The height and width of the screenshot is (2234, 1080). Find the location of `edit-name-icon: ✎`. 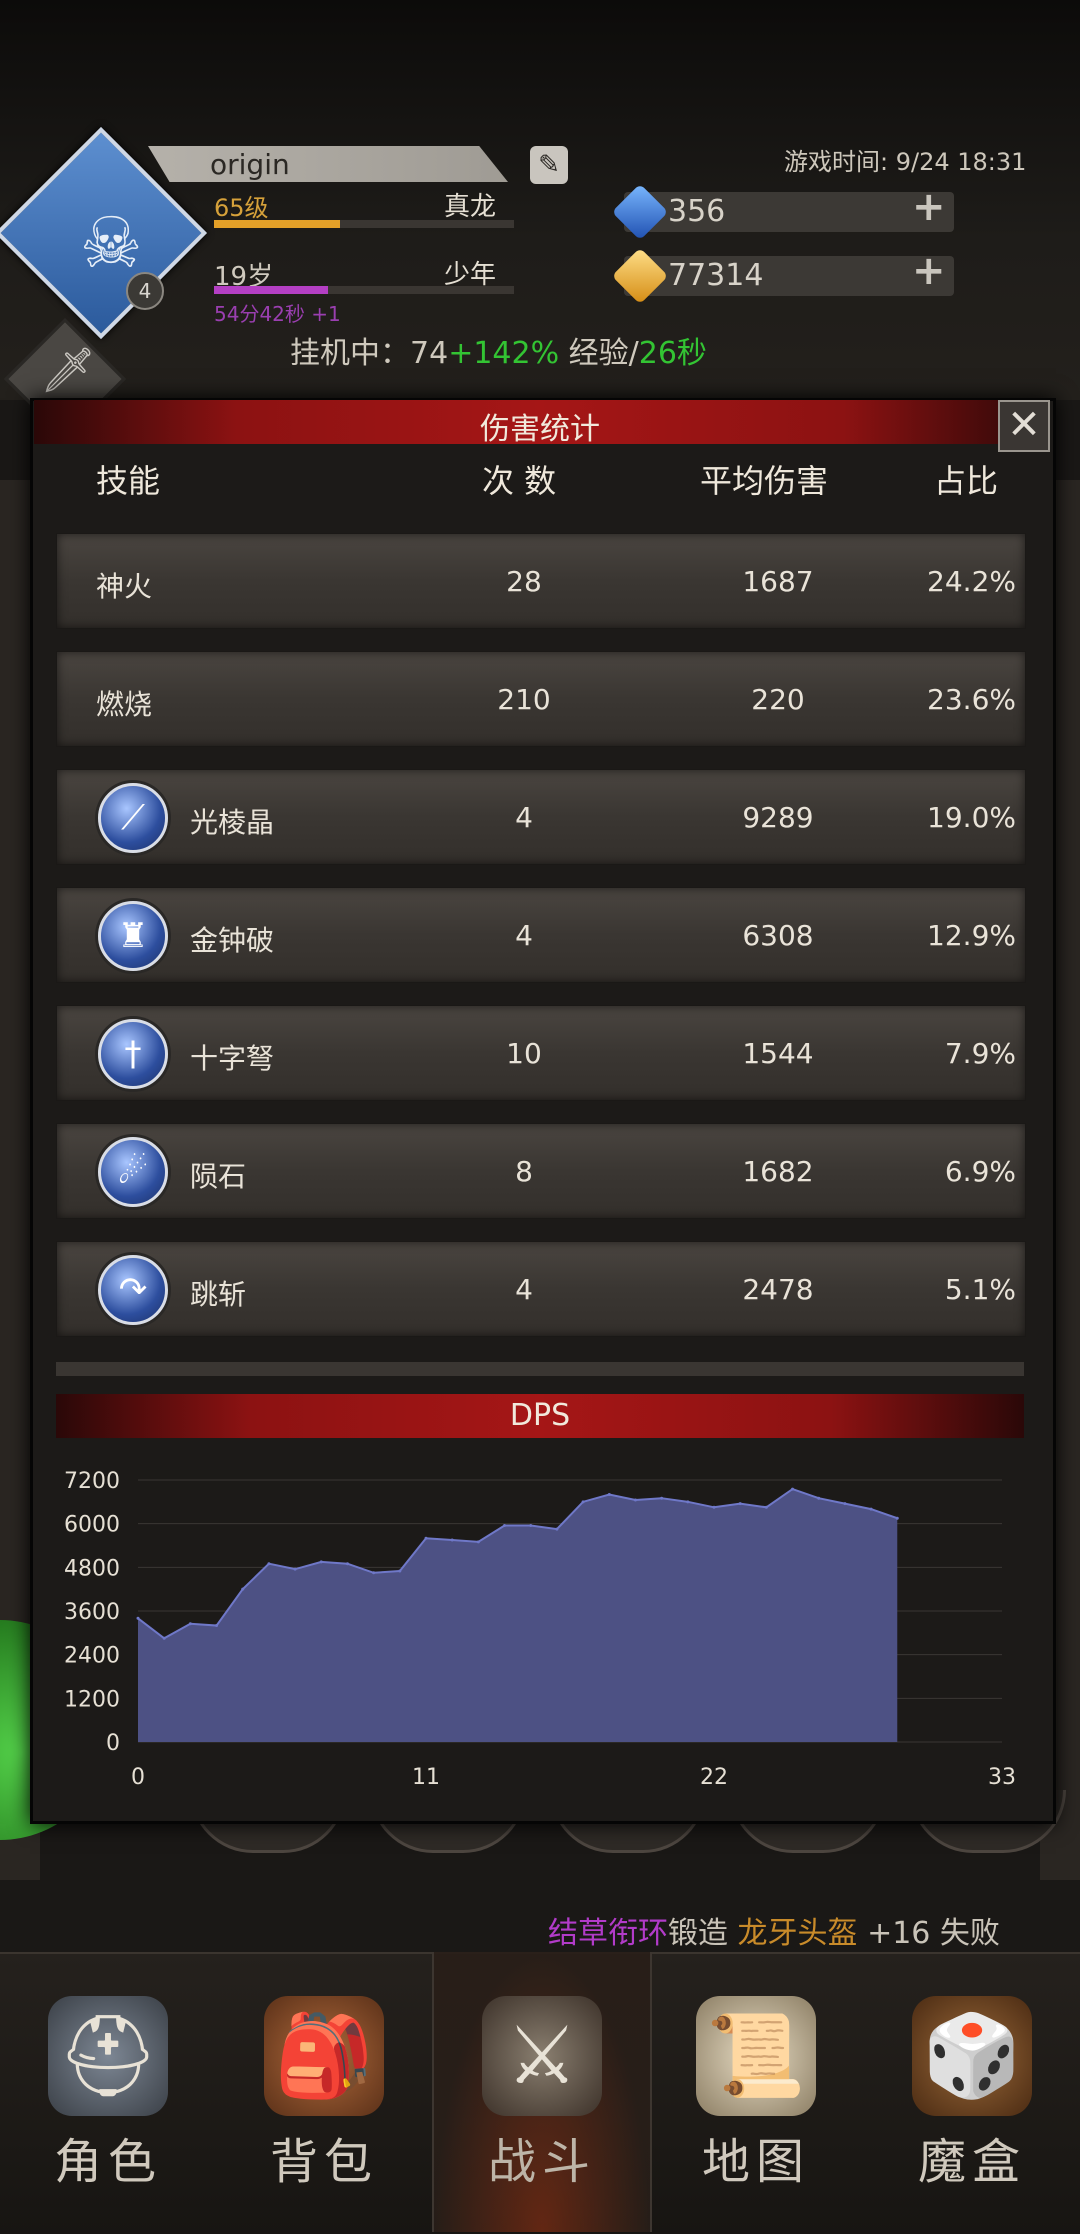

edit-name-icon: ✎ is located at coordinates (549, 165).